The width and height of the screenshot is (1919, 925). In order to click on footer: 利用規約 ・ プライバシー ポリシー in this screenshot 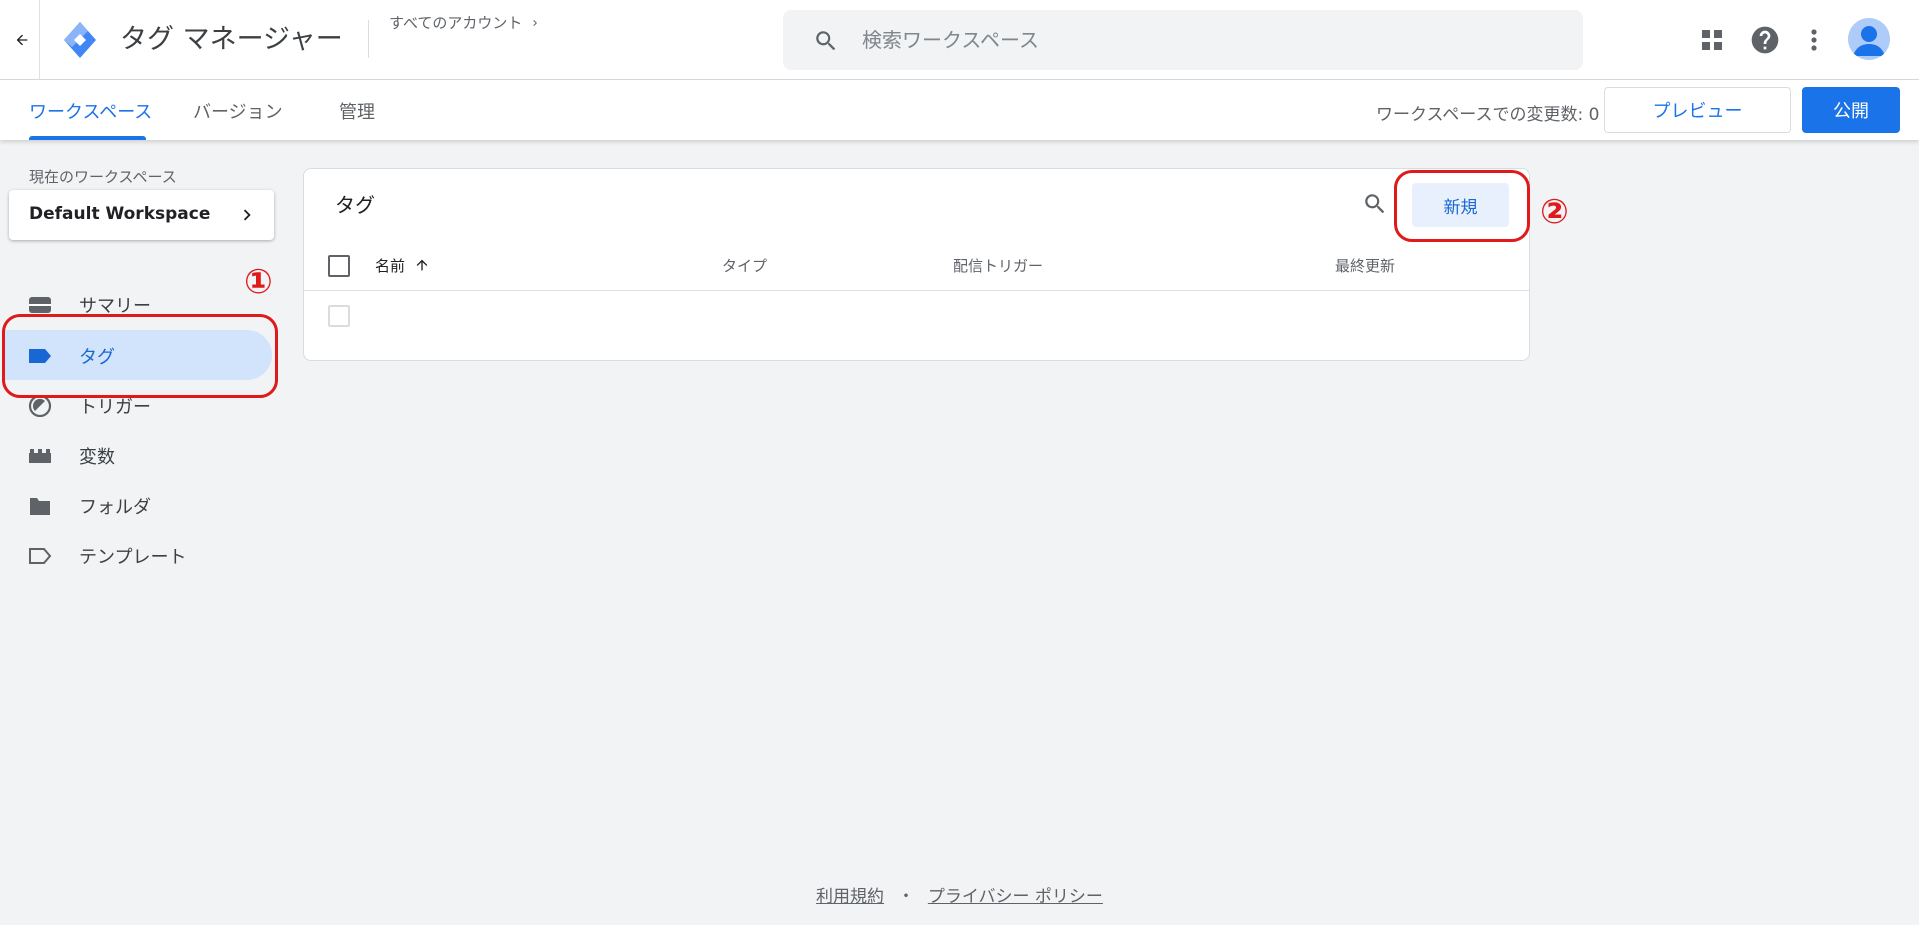, I will do `click(959, 894)`.